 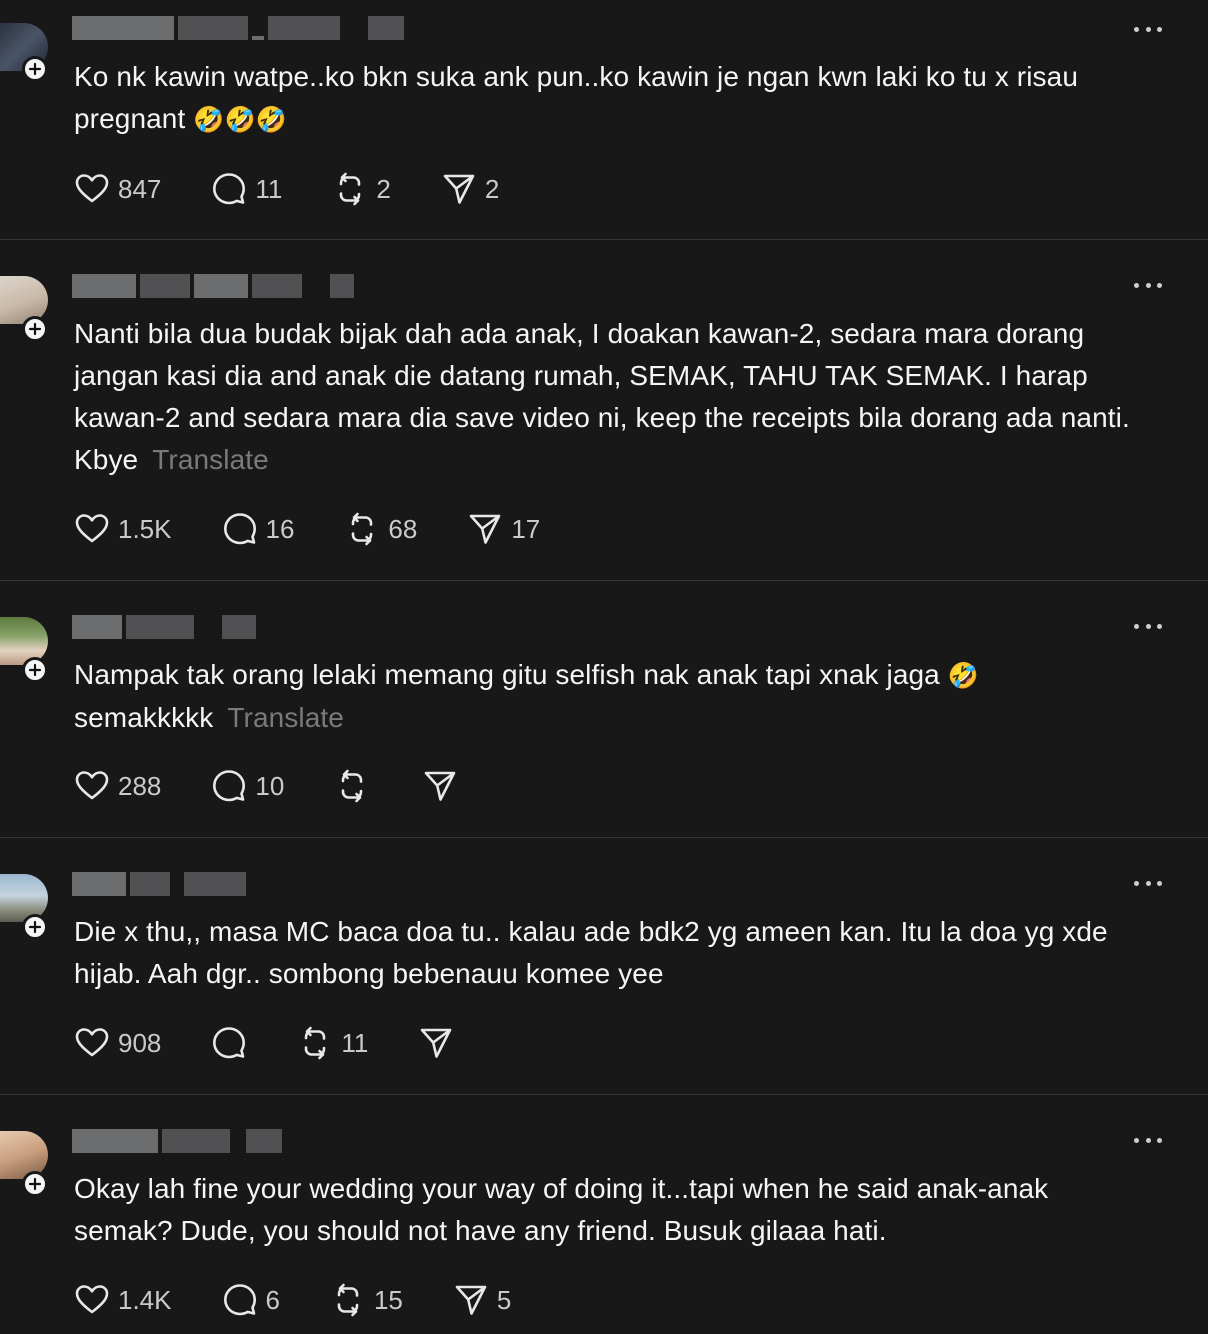 What do you see at coordinates (130, 118) in the screenshot?
I see `post-text-line: pregnant` at bounding box center [130, 118].